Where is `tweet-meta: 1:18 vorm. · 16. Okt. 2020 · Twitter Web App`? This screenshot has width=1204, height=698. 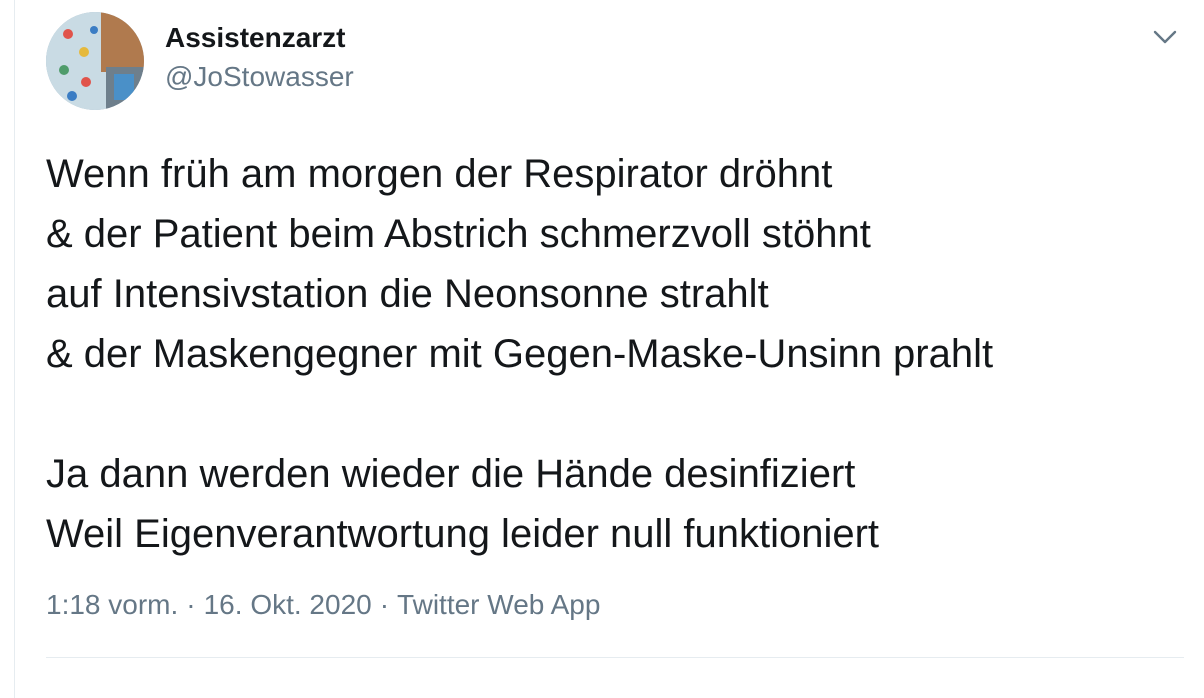 tweet-meta: 1:18 vorm. · 16. Okt. 2020 · Twitter Web App is located at coordinates (323, 605).